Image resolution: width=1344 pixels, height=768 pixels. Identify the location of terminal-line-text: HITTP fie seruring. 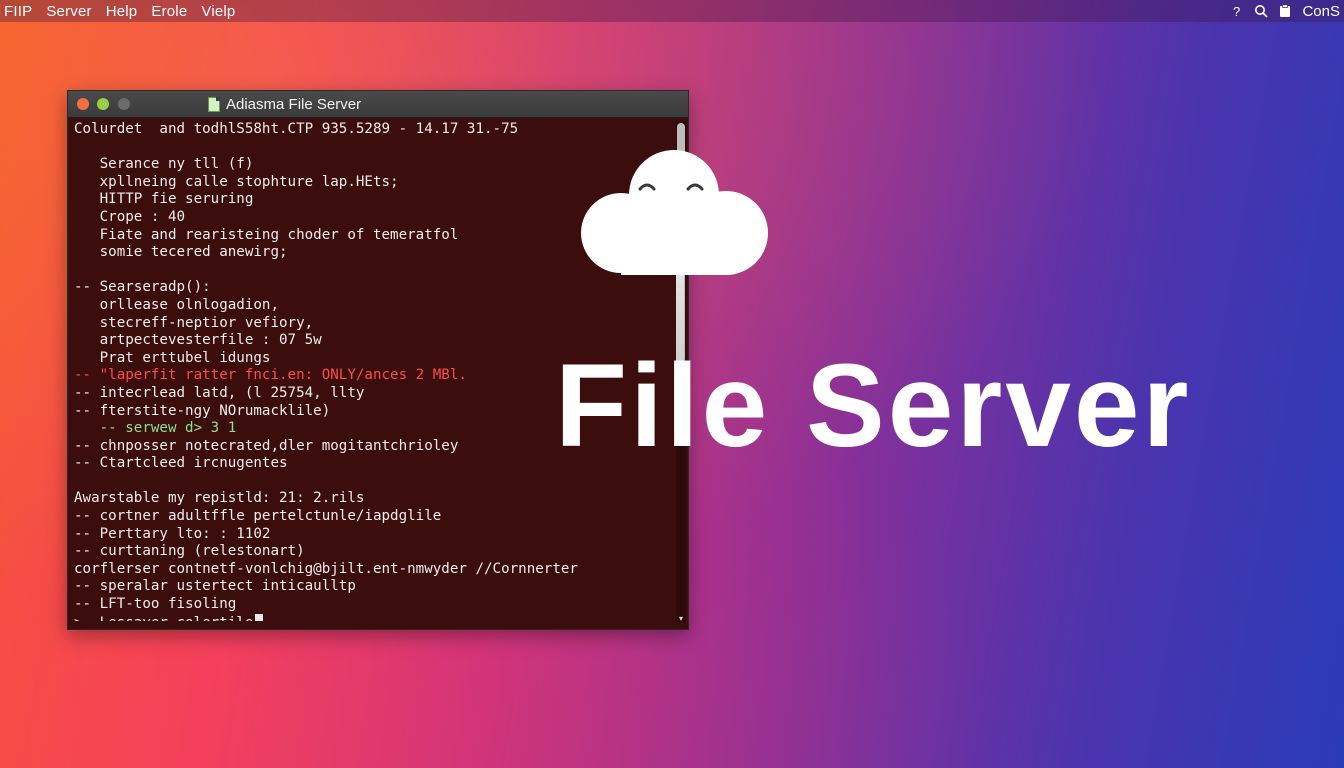
(164, 199).